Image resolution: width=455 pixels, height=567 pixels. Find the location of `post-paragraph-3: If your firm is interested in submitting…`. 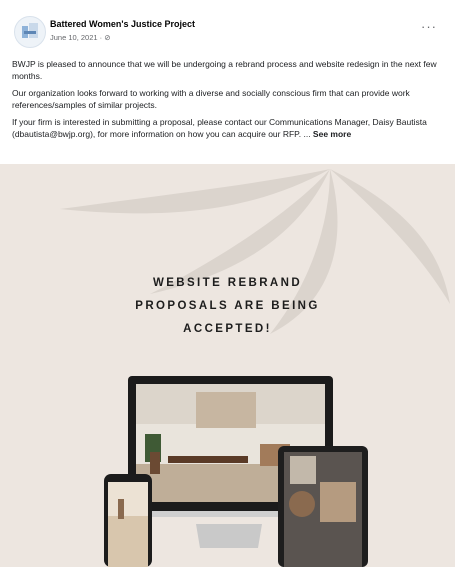

post-paragraph-3: If your firm is interested in submitting… is located at coordinates (228, 128).